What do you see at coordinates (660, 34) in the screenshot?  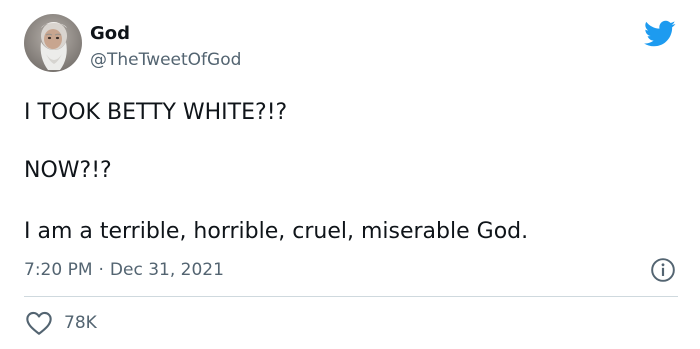 I see `twitter-bird-icon` at bounding box center [660, 34].